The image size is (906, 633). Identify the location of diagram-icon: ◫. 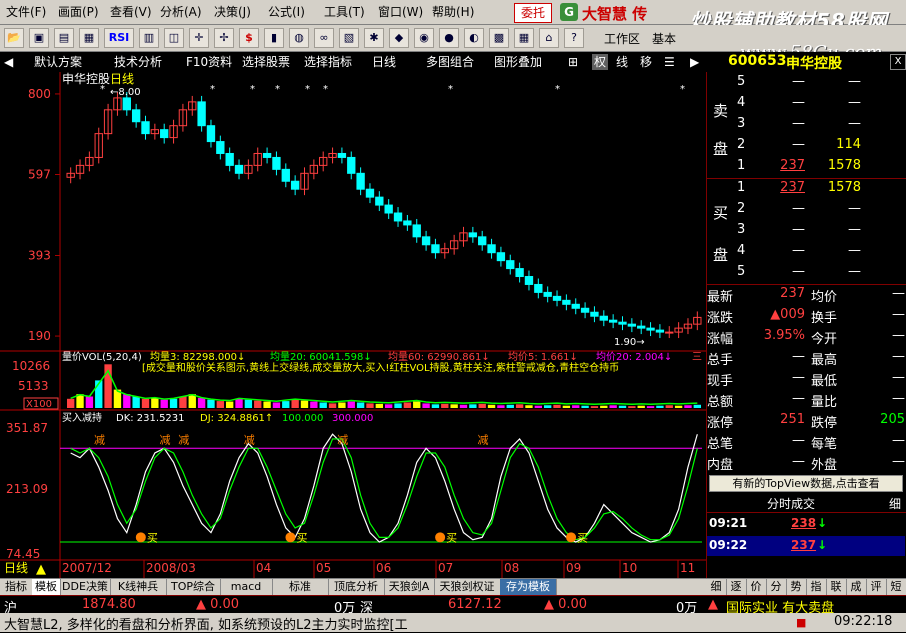
(174, 38).